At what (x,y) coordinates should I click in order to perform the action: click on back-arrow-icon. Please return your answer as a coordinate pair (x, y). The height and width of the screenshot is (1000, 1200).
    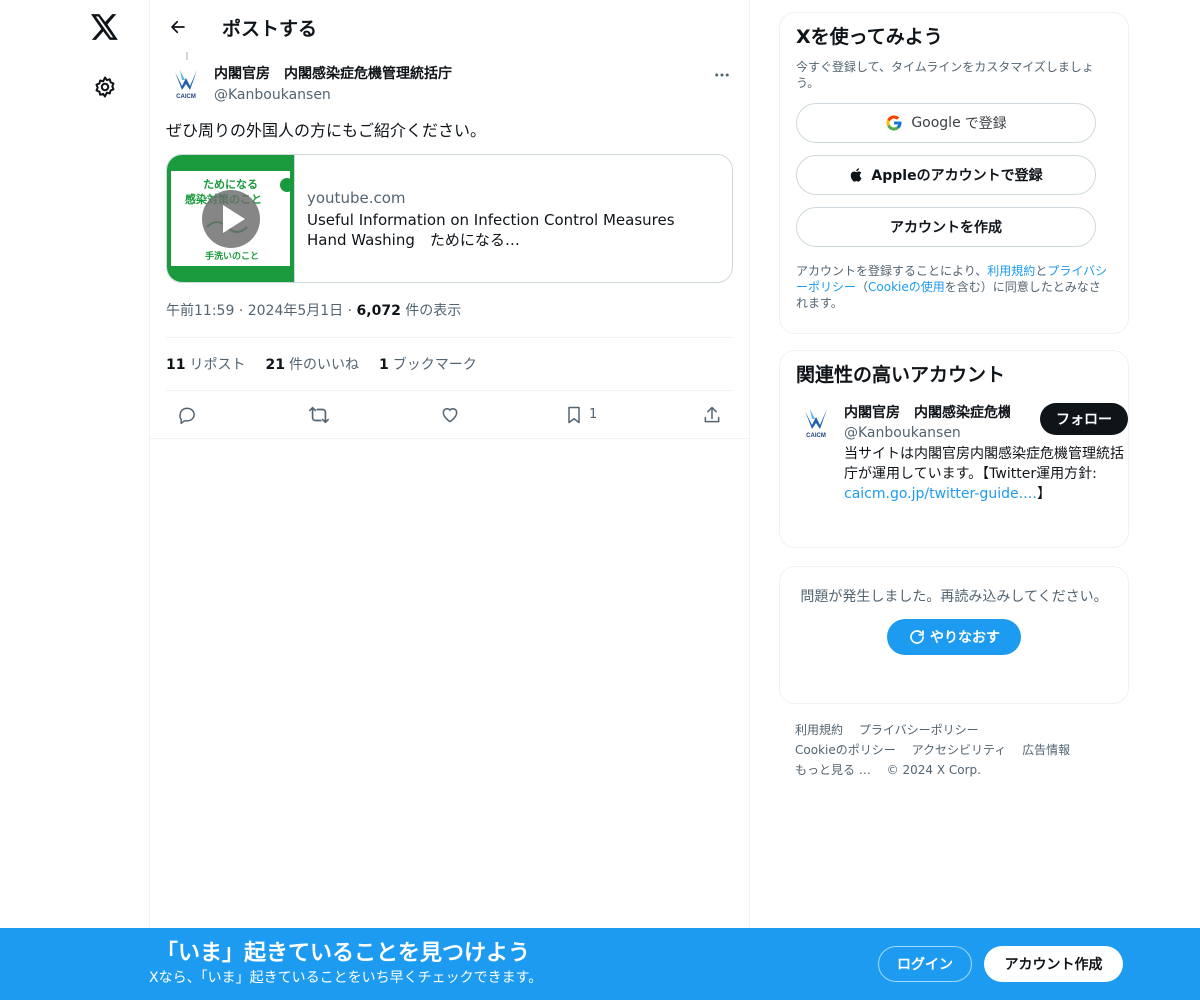
    Looking at the image, I should click on (178, 27).